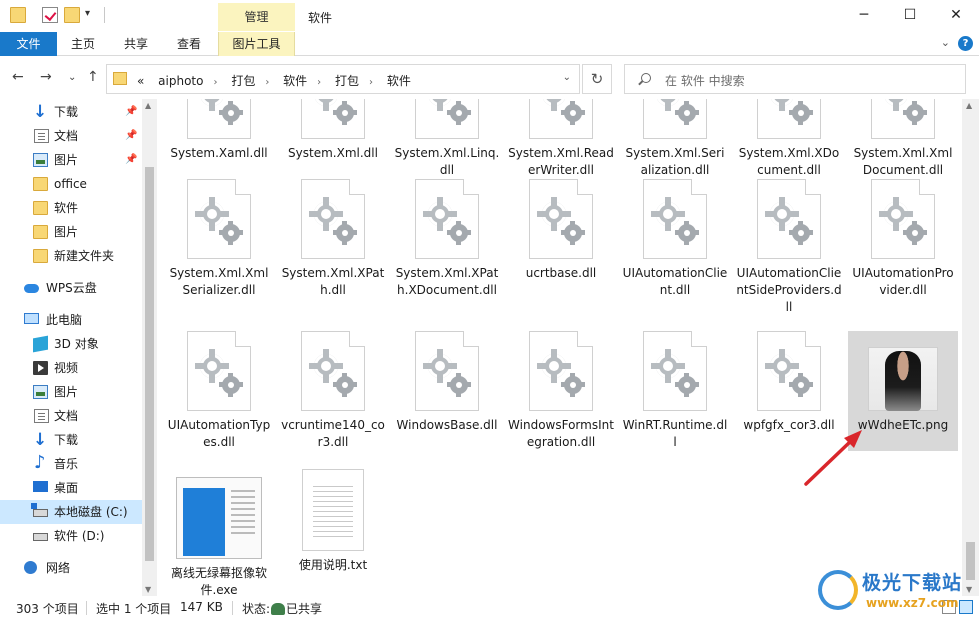 This screenshot has height=620, width=979. Describe the element at coordinates (675, 239) in the screenshot. I see `file-item: UIAutomationClient.dll` at that location.